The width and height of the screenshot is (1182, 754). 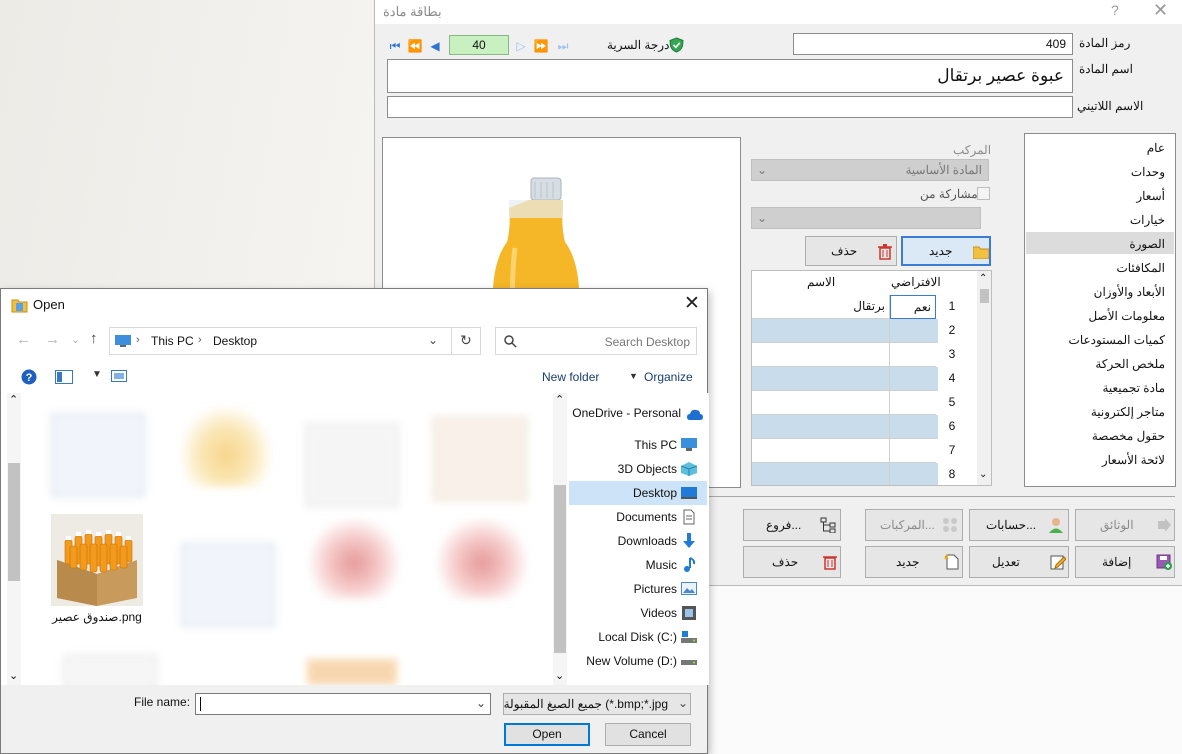 I want to click on recent-locations-icon: ⌄, so click(x=75, y=339).